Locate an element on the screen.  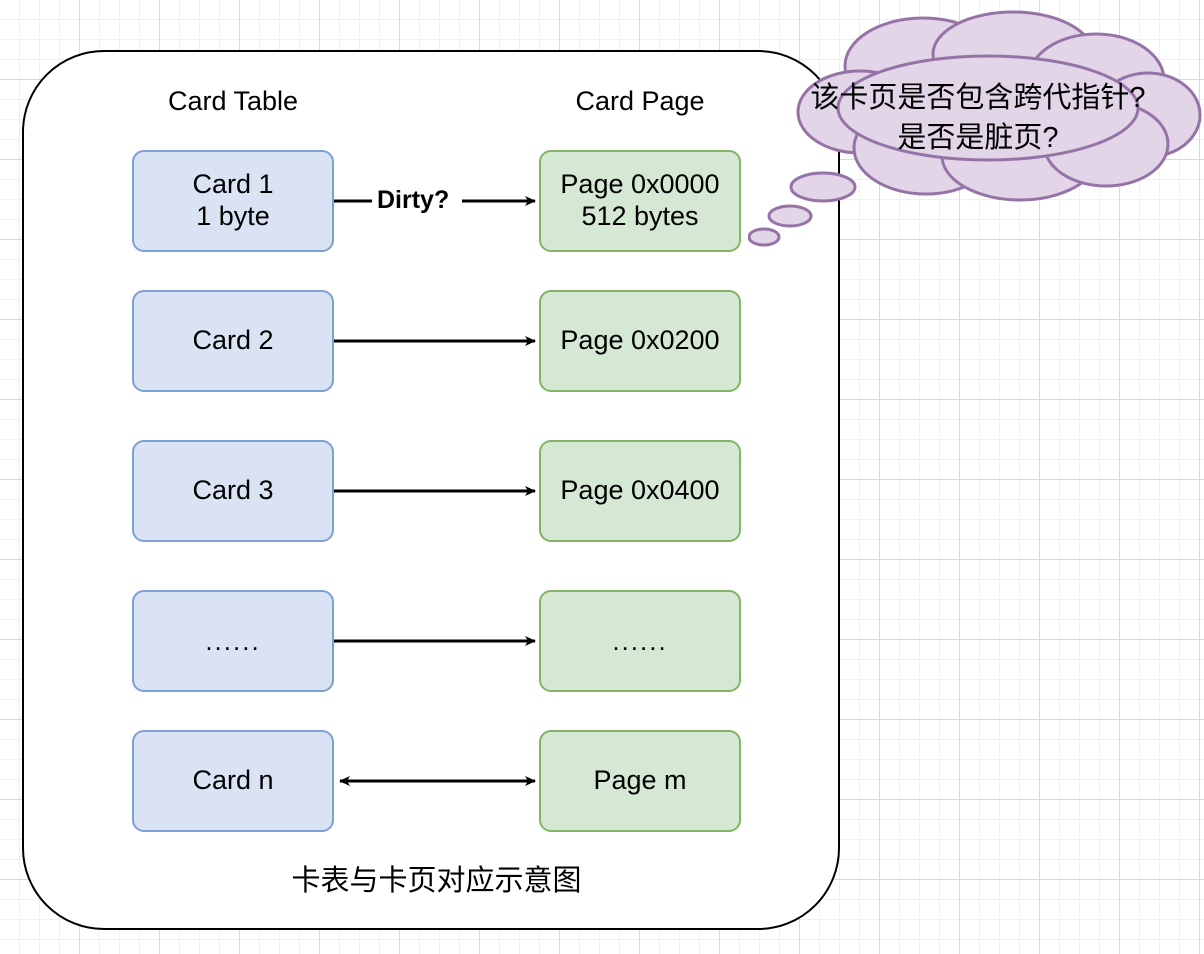
page-box-m: Page m is located at coordinates (640, 781).